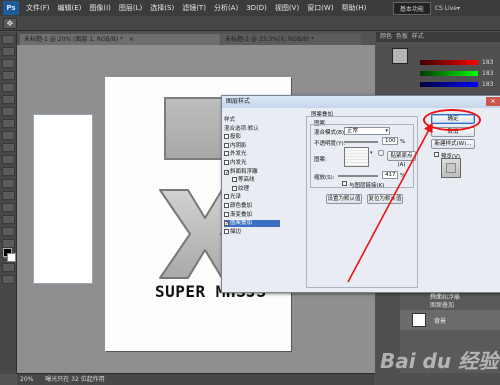 The width and height of the screenshot is (500, 385). I want to click on style-list-label: 样式, so click(230, 120).